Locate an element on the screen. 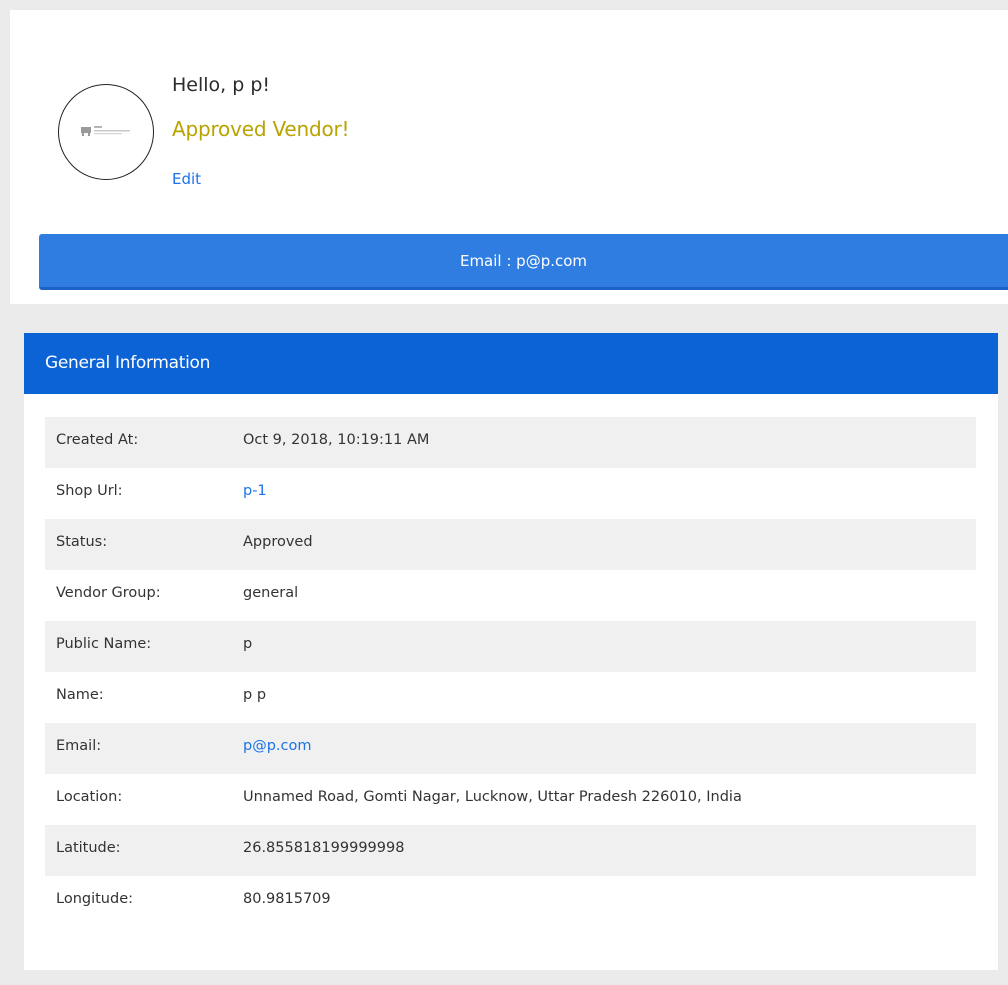 Image resolution: width=1008 pixels, height=985 pixels. info-value: Approved is located at coordinates (278, 542).